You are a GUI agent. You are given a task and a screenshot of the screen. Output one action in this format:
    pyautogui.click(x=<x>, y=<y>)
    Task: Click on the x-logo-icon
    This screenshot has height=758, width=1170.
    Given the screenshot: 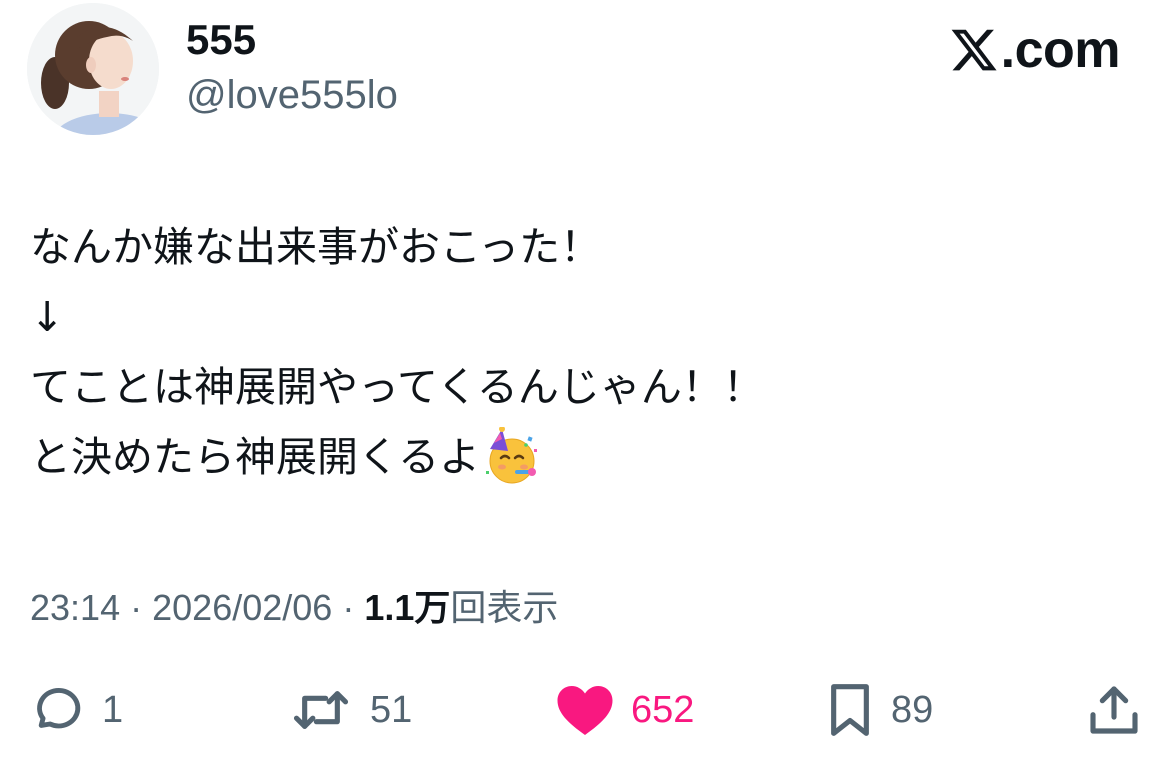 What is the action you would take?
    pyautogui.click(x=974, y=50)
    